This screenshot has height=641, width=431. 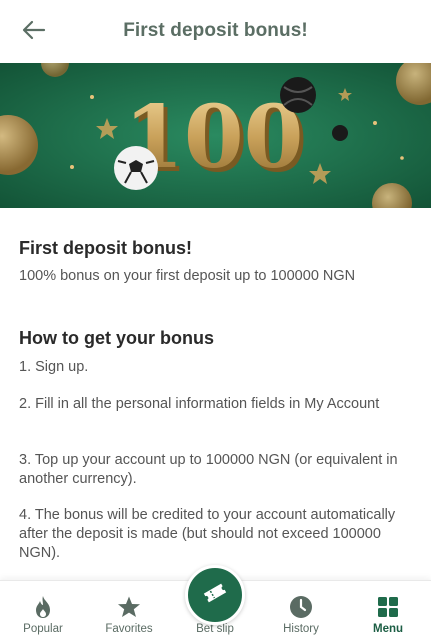 What do you see at coordinates (340, 133) in the screenshot?
I see `small-ball-icon` at bounding box center [340, 133].